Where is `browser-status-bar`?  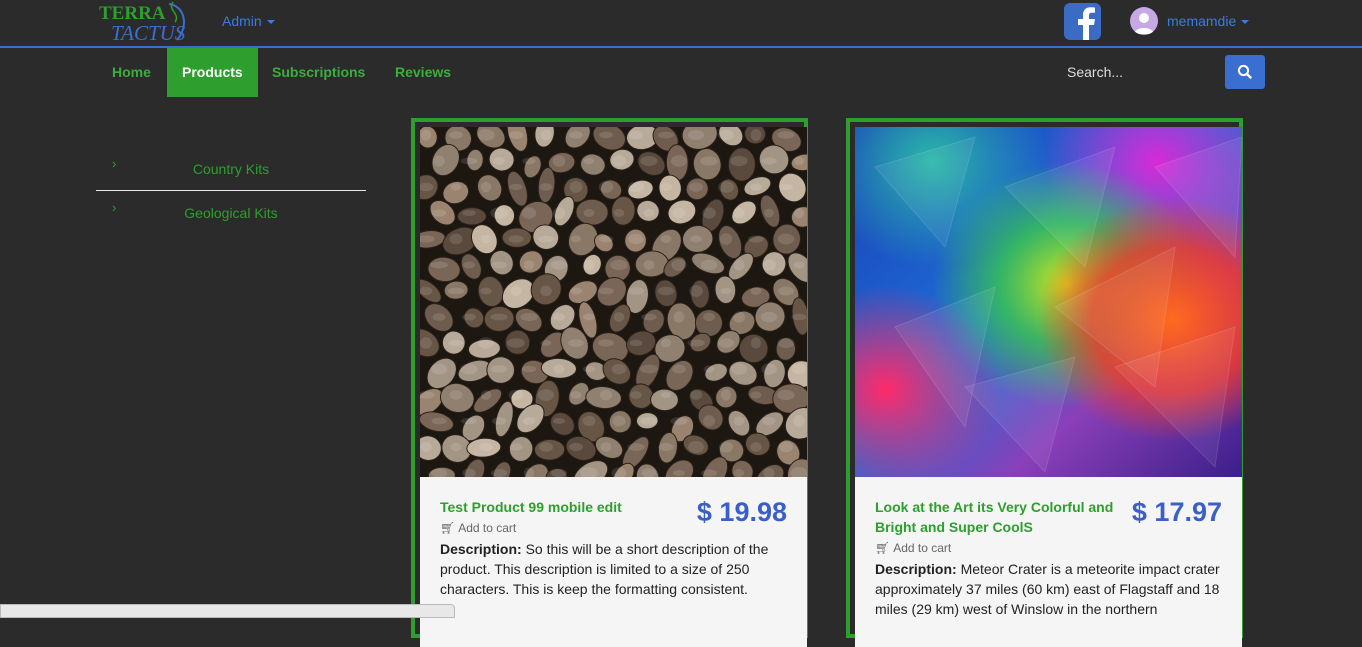
browser-status-bar is located at coordinates (227, 611).